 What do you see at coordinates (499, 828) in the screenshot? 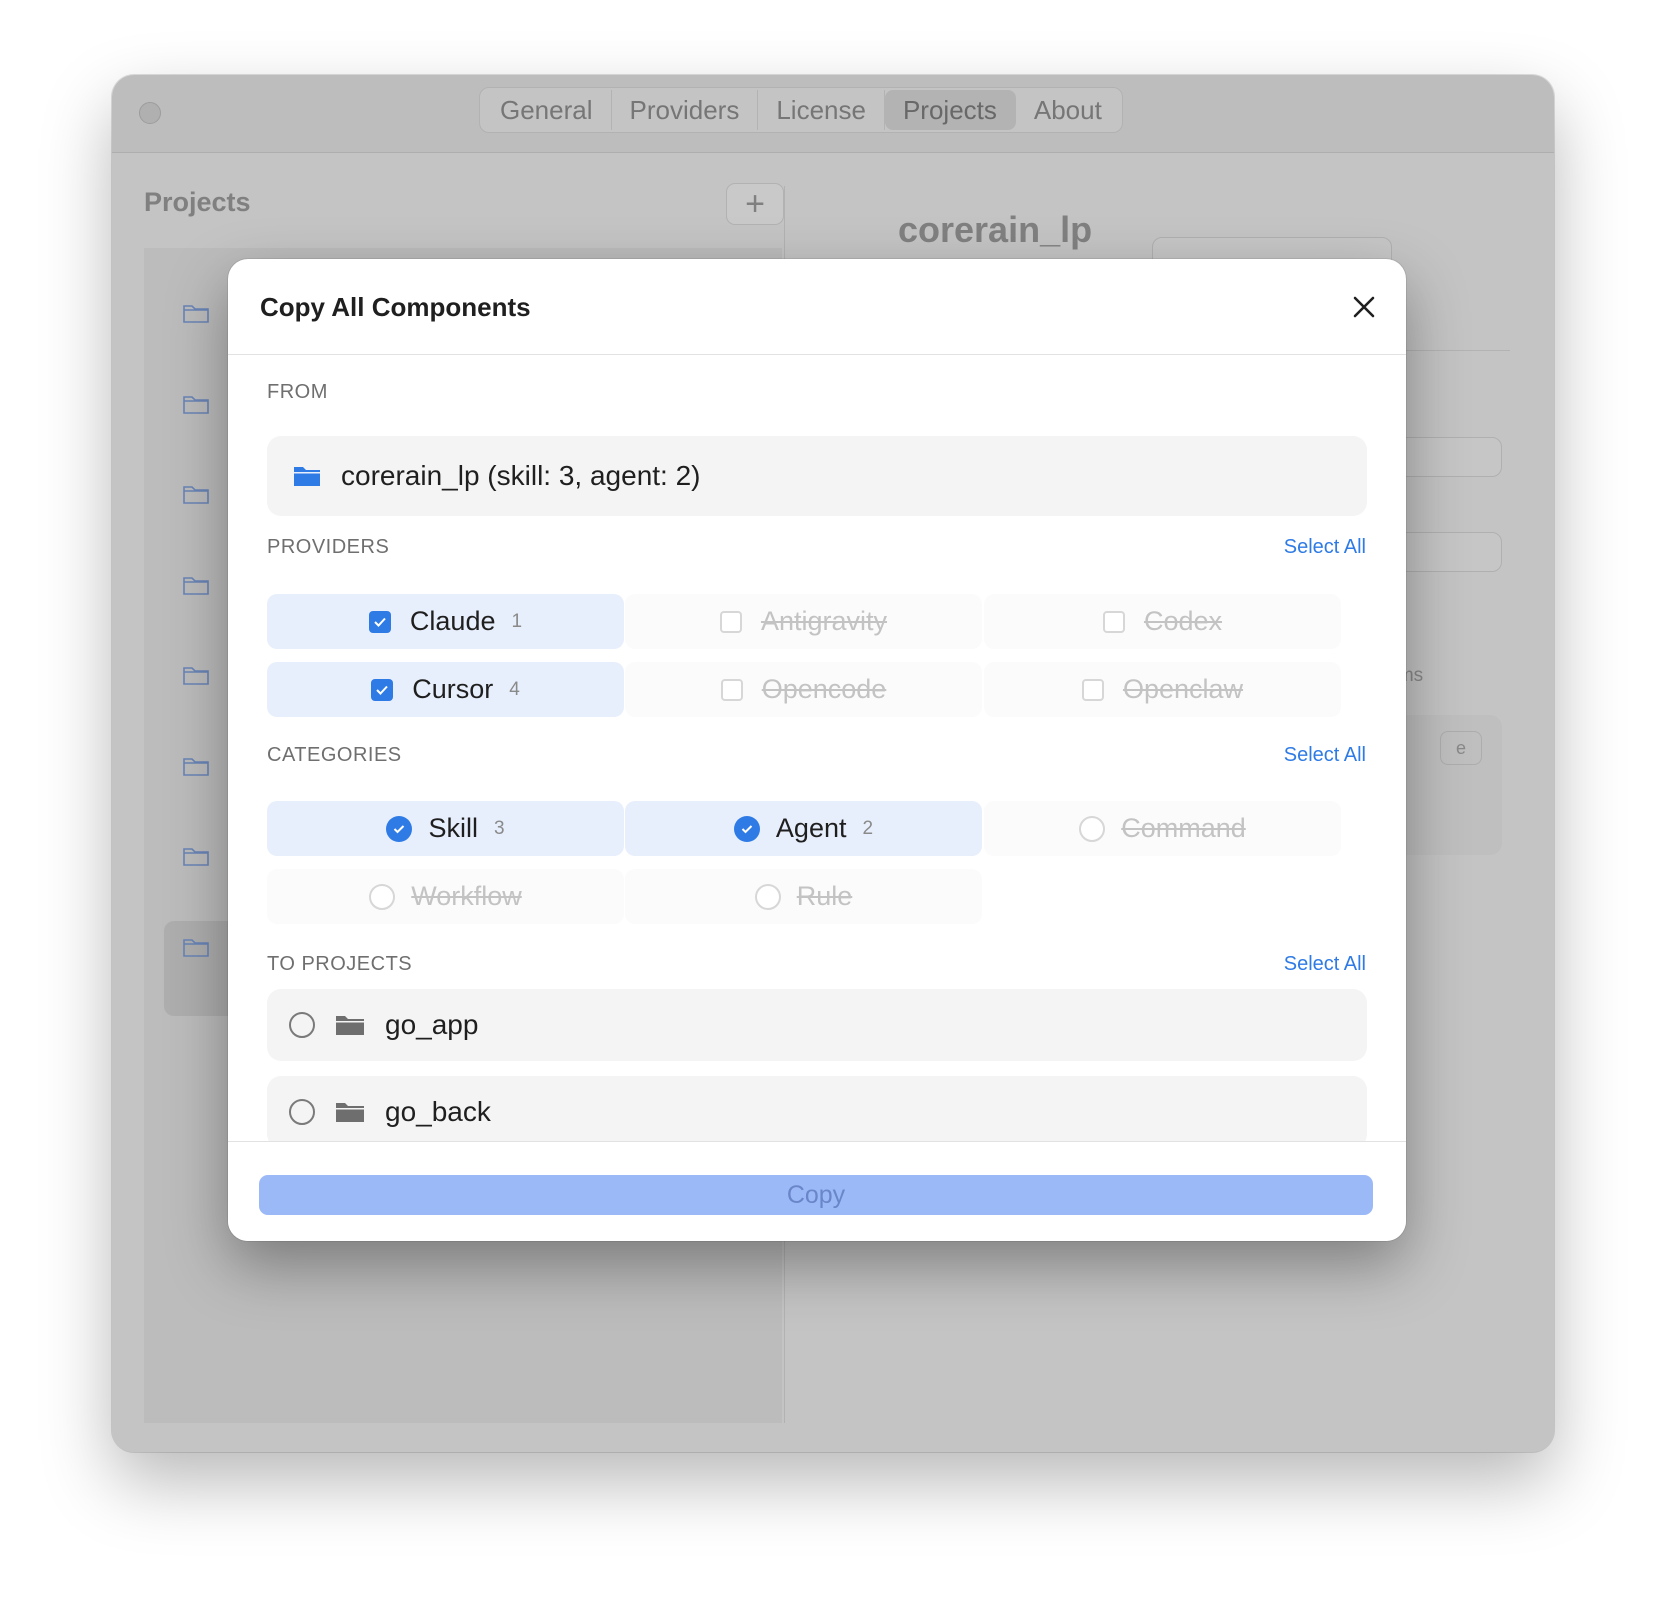
I see `category-count: 3` at bounding box center [499, 828].